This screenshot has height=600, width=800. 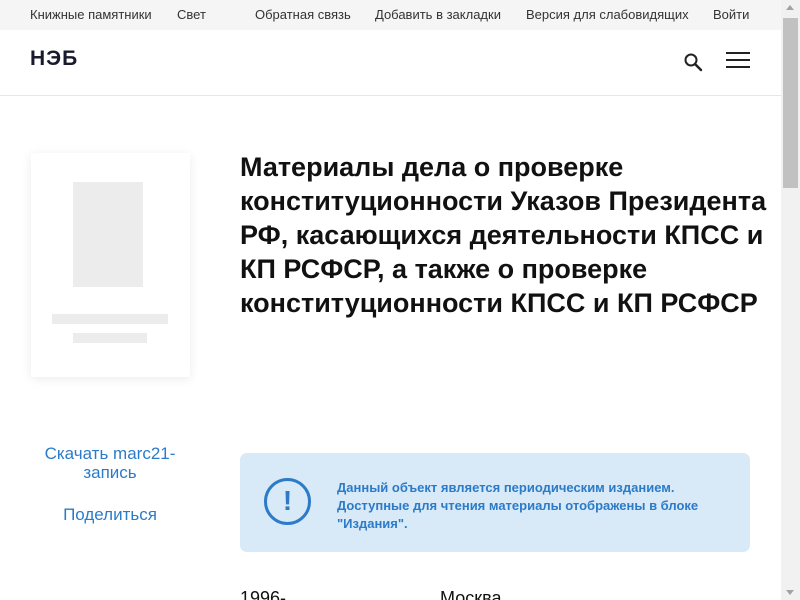 What do you see at coordinates (91, 14) in the screenshot?
I see `topbar-link-book-monuments: Книжные памятники` at bounding box center [91, 14].